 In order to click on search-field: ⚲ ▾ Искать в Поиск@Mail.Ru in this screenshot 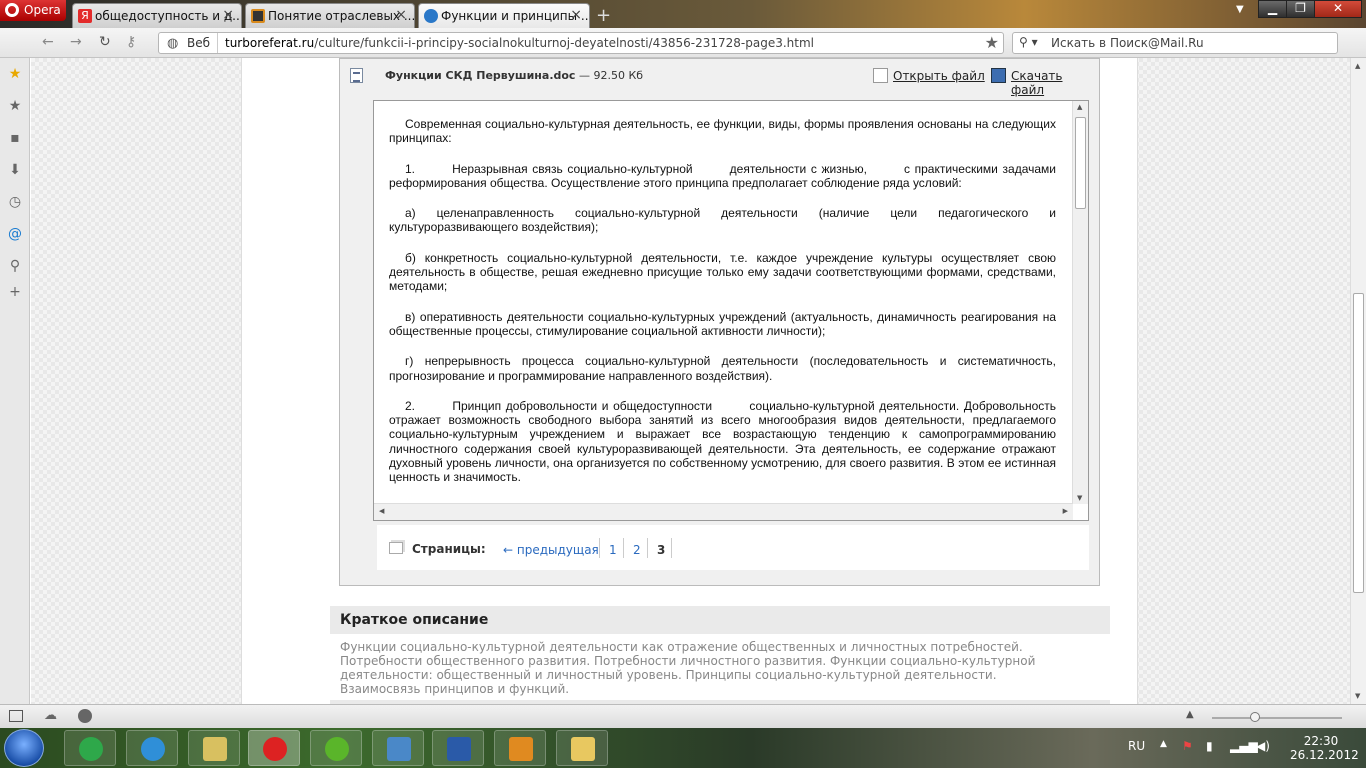, I will do `click(1175, 43)`.